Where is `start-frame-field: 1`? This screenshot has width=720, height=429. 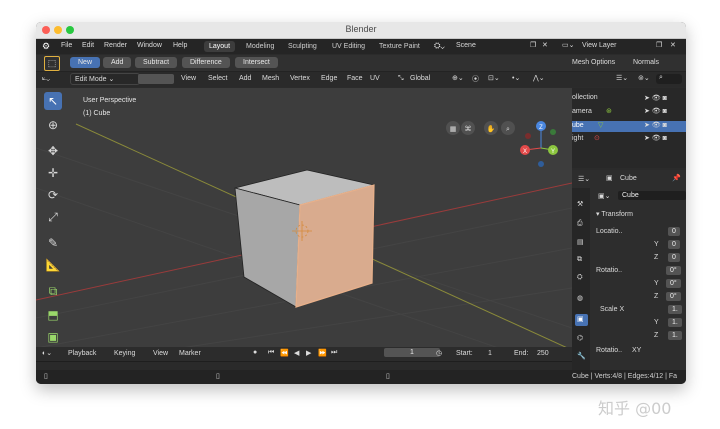 start-frame-field: 1 is located at coordinates (490, 353).